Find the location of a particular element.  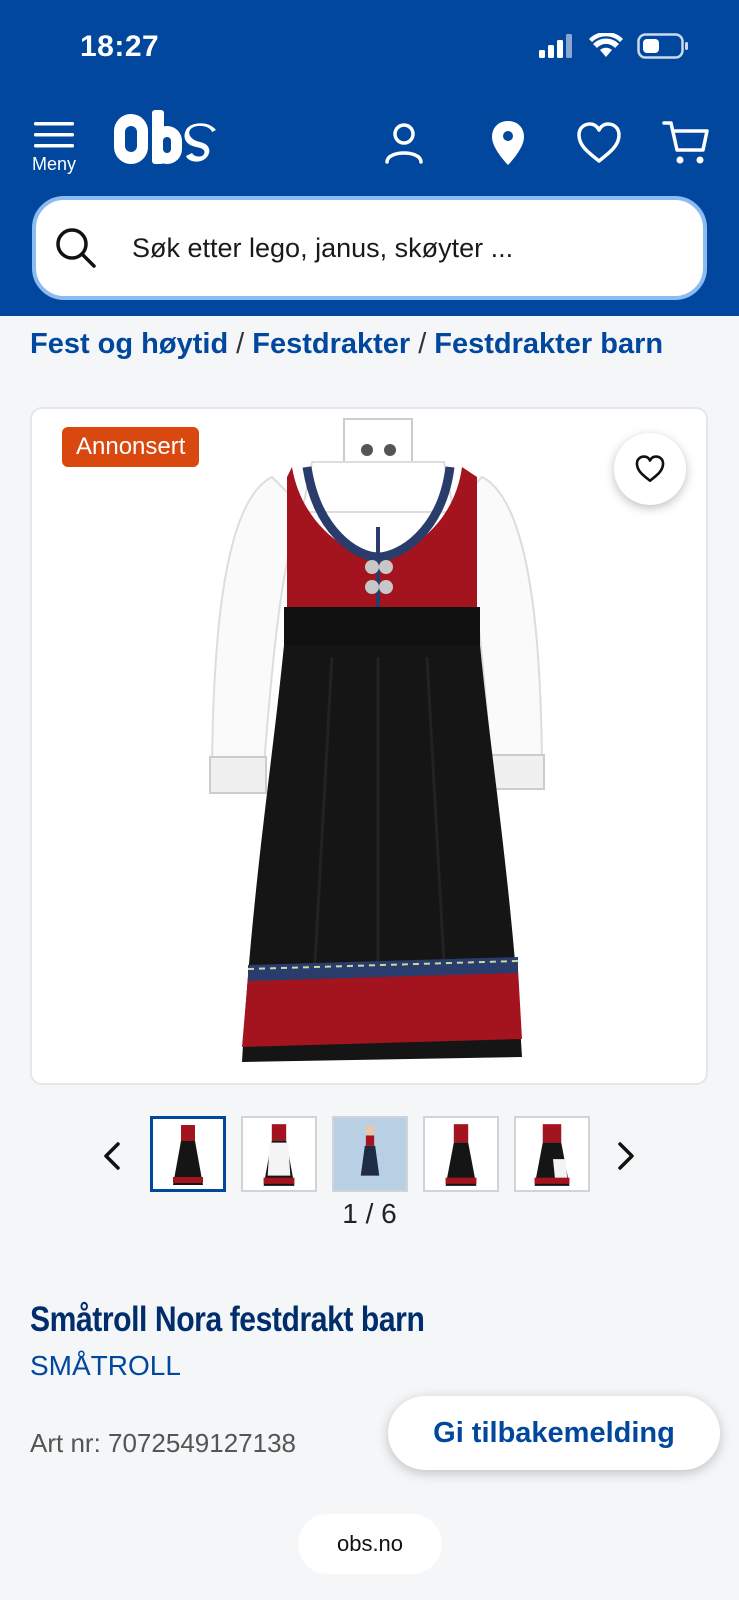

location-pin-icon is located at coordinates (508, 143).